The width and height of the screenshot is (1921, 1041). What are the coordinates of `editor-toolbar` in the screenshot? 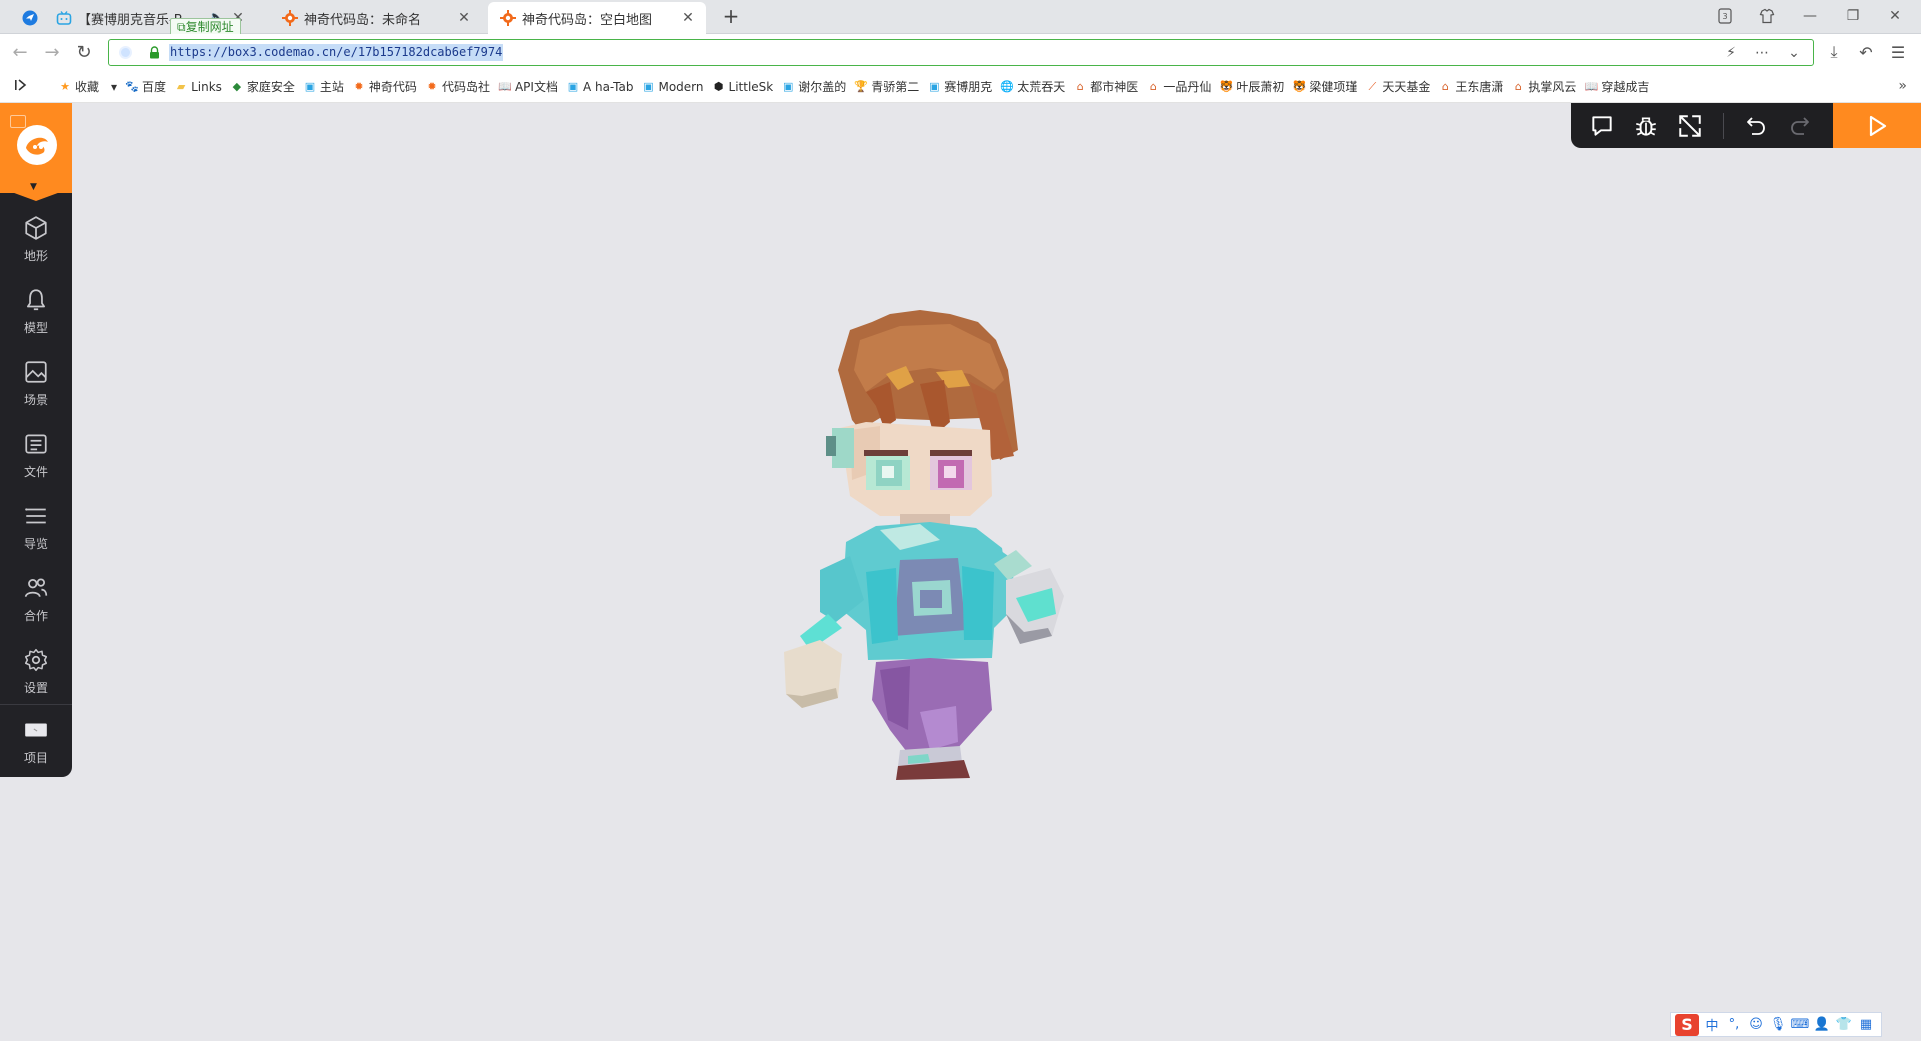 It's located at (1746, 125).